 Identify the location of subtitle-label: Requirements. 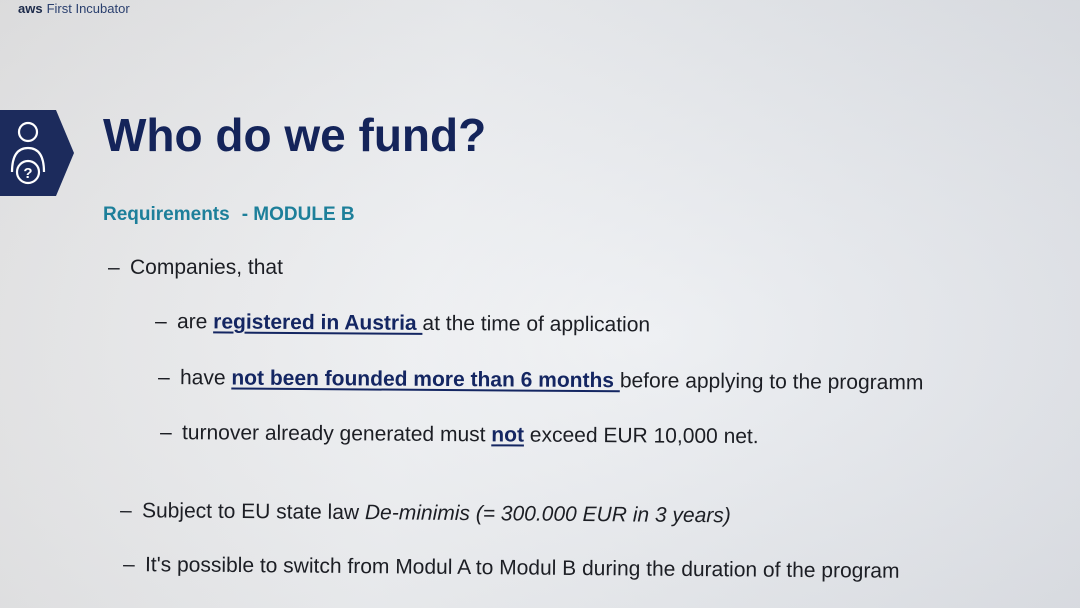
(166, 214).